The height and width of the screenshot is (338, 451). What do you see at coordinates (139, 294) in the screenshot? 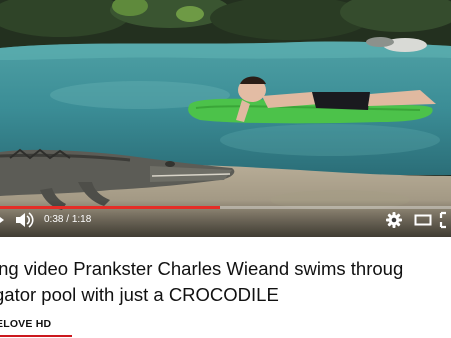
I see `video-title-line-2: gator pool with just a CROCODILE` at bounding box center [139, 294].